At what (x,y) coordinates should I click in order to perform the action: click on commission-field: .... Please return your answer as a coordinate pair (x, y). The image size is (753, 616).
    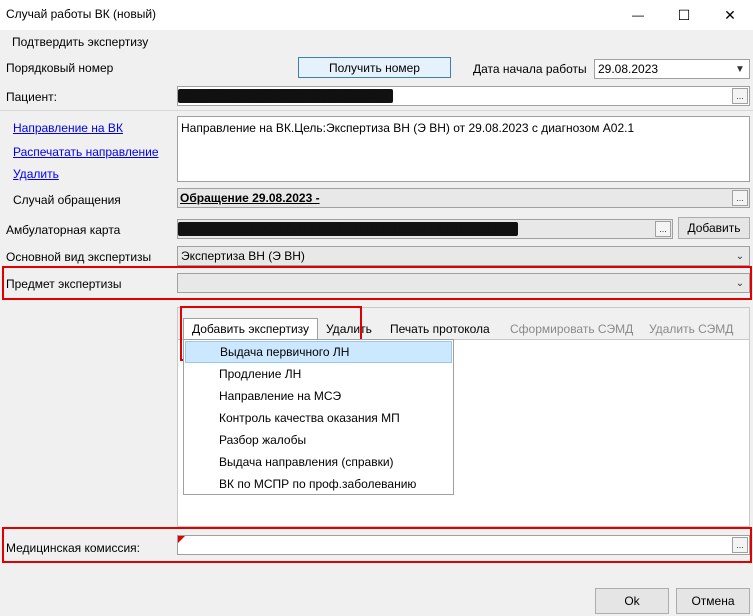
    Looking at the image, I should click on (463, 545).